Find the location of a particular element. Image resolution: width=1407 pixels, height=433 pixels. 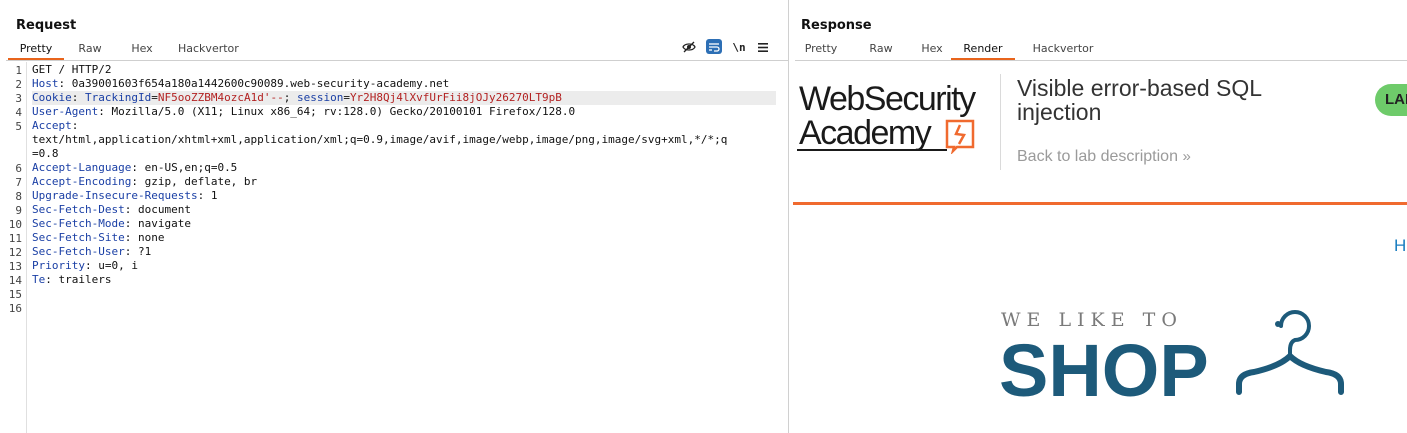

hamburger-menu-icon is located at coordinates (763, 47).